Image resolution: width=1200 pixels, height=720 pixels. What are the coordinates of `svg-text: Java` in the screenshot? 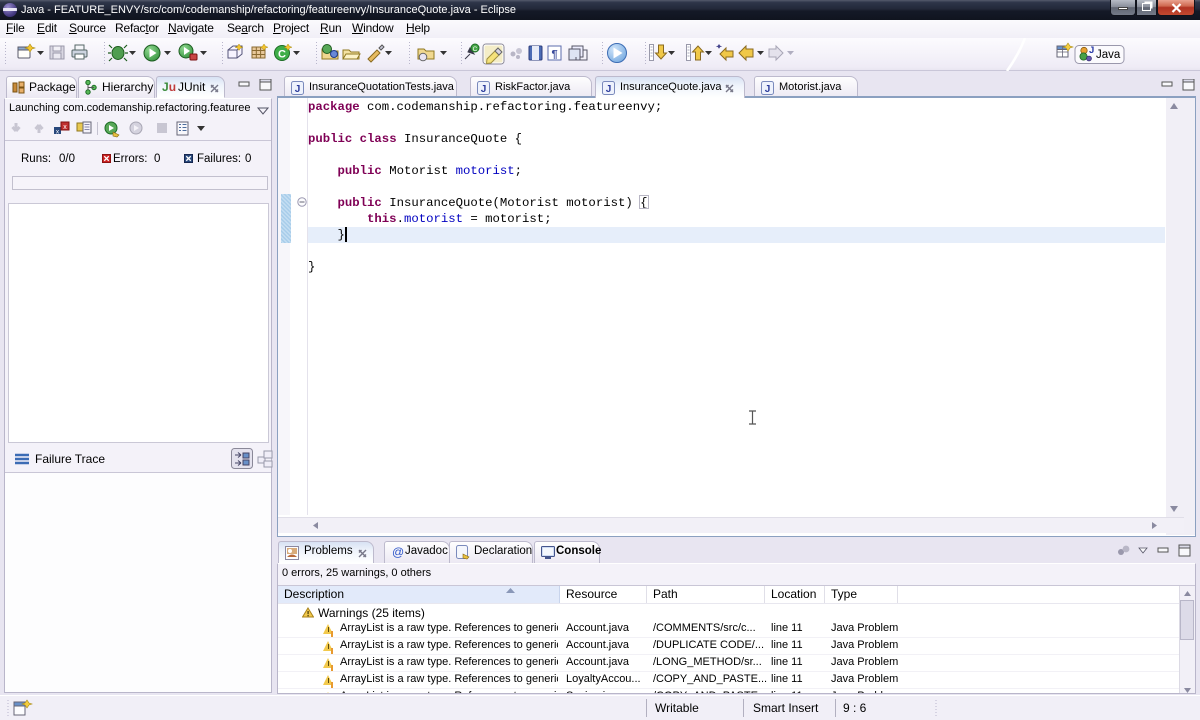 It's located at (1108, 55).